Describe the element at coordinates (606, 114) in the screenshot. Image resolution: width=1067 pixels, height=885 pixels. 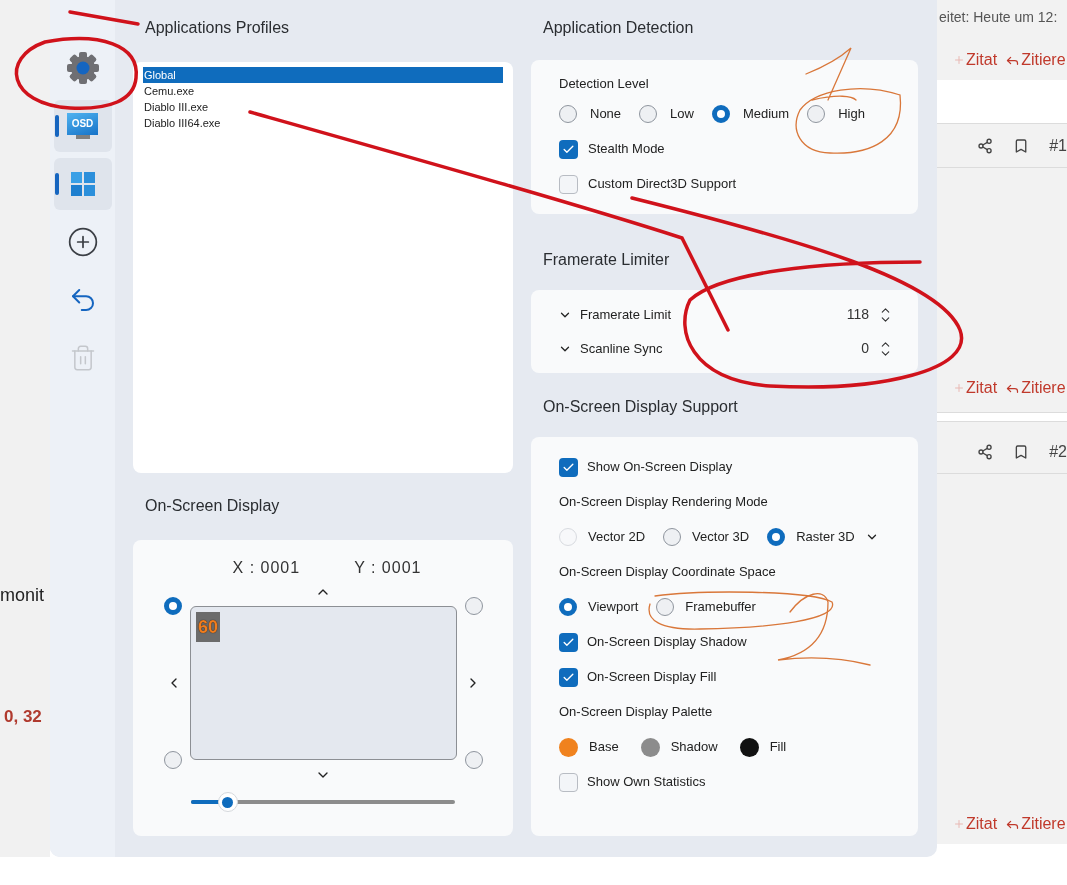
I see `radio-label: None` at that location.